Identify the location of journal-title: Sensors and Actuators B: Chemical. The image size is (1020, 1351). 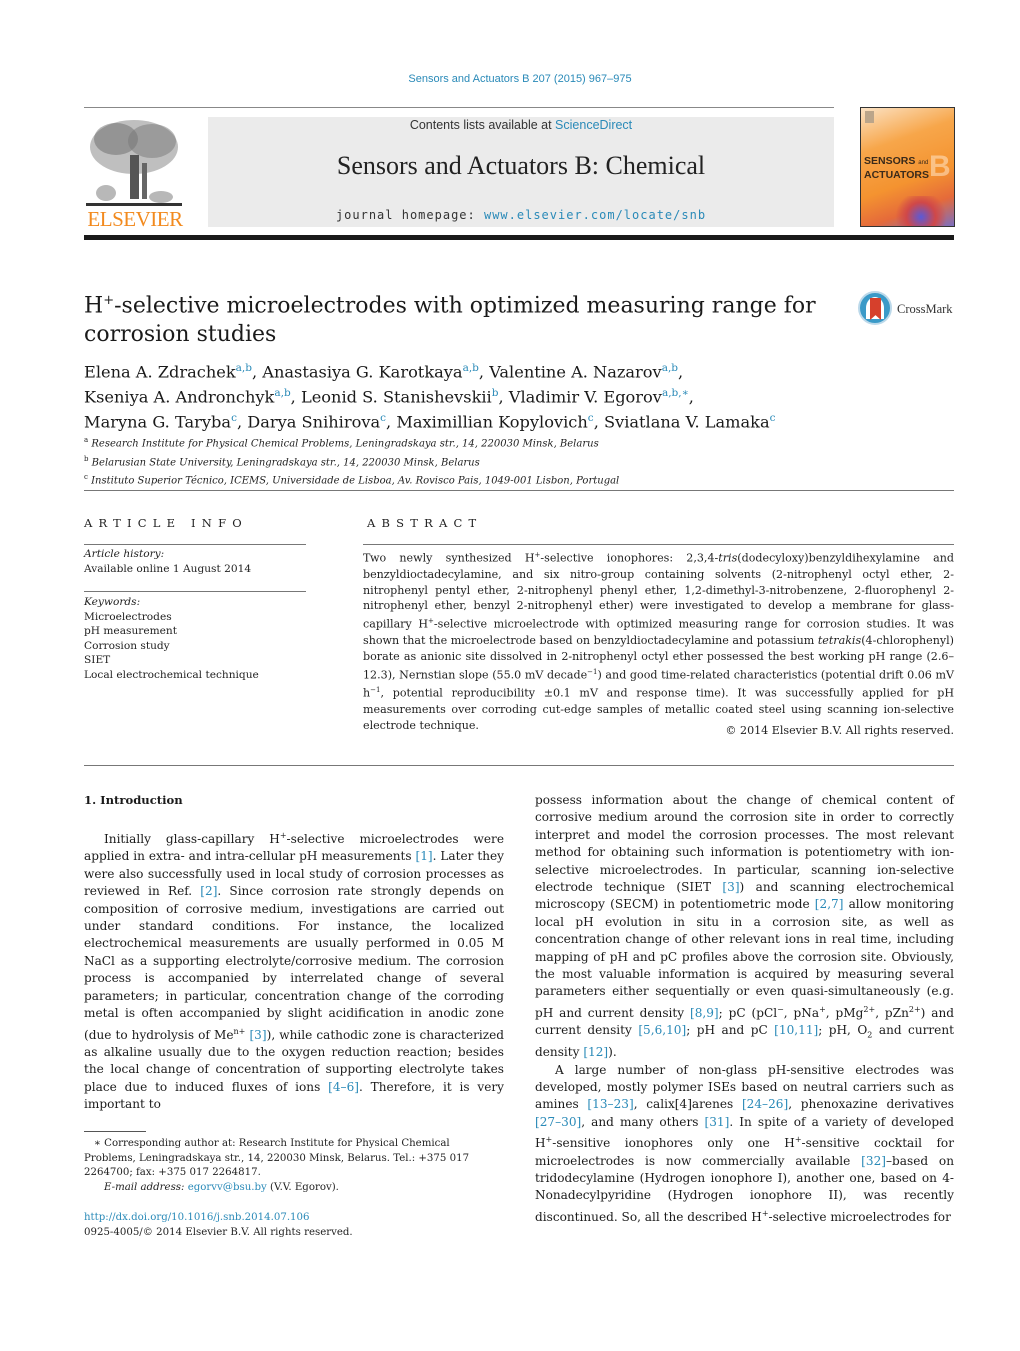
(521, 165).